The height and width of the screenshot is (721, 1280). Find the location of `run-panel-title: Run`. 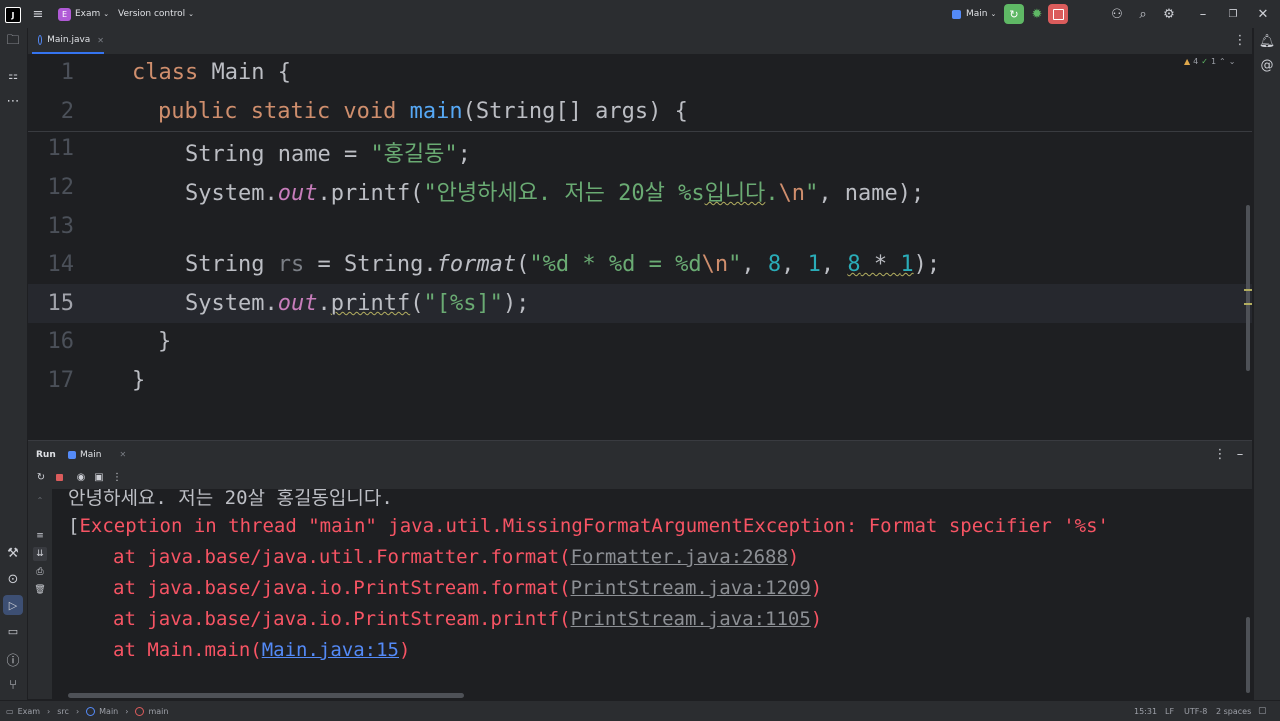

run-panel-title: Run is located at coordinates (46, 455).